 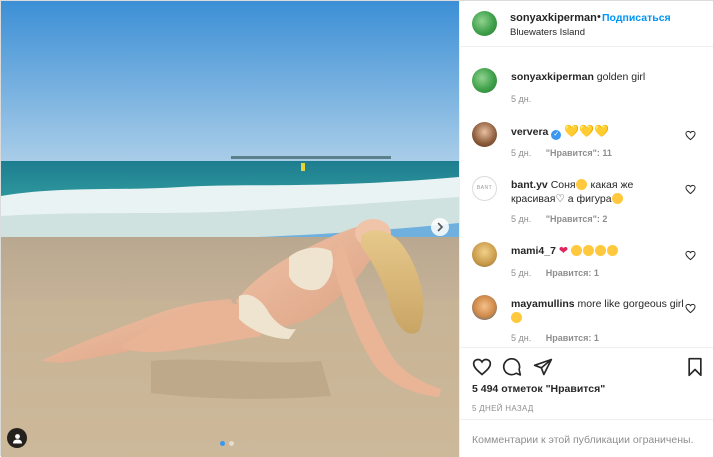 I want to click on zany-face-emoji-icon, so click(x=516, y=317).